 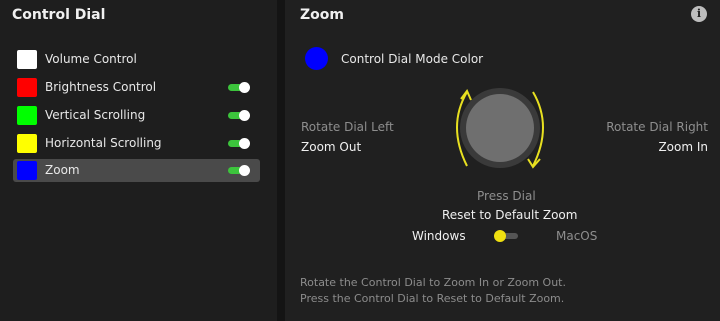 I want to click on press-label: Press Dial, so click(x=506, y=196).